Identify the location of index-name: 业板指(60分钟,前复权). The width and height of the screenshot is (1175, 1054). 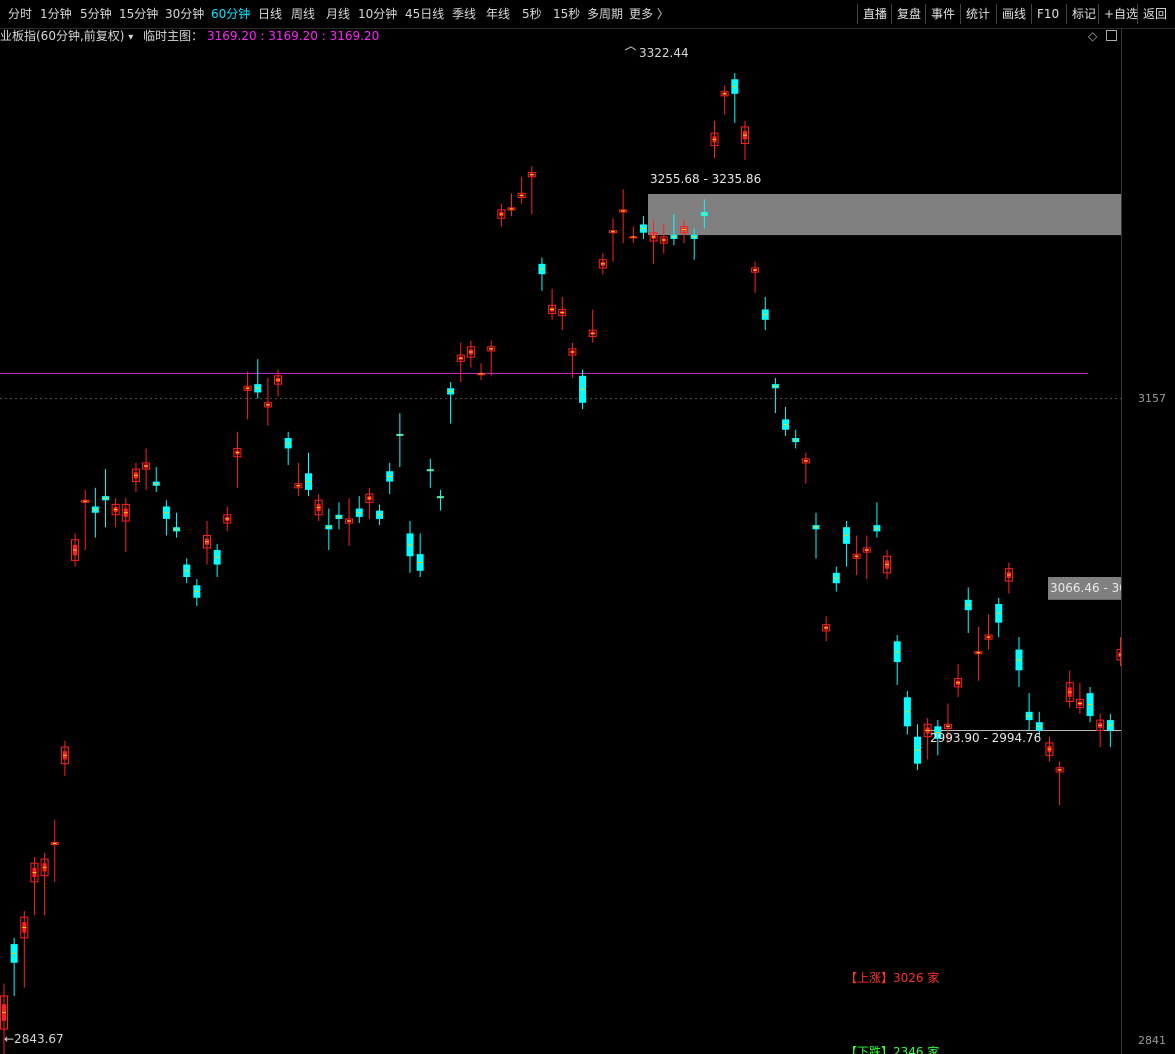
(62, 36).